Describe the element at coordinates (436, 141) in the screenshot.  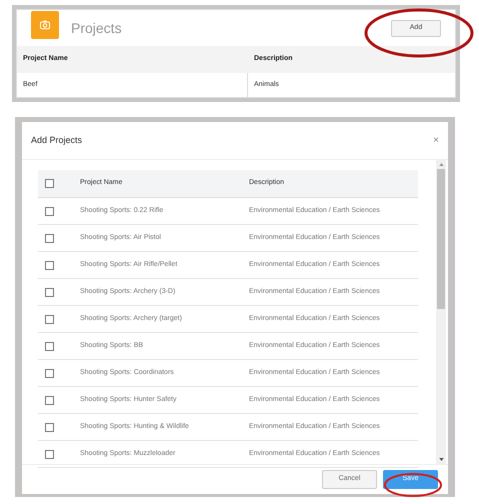
I see `close-button: ×` at that location.